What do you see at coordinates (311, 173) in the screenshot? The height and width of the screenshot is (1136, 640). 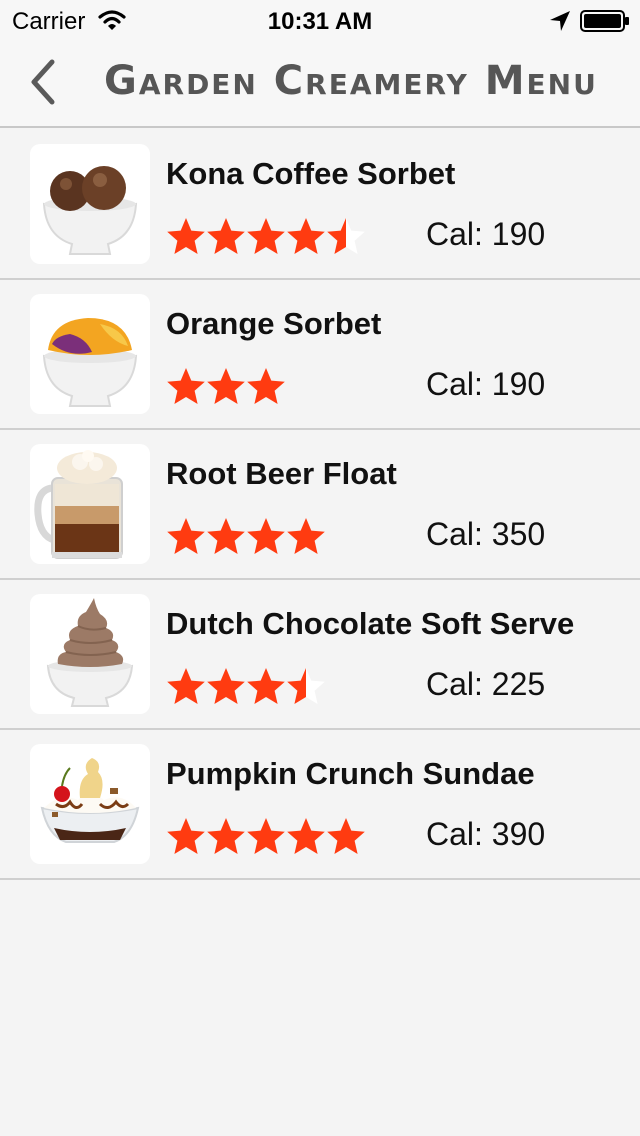 I see `item-name: Kona Coffee Sorbet` at bounding box center [311, 173].